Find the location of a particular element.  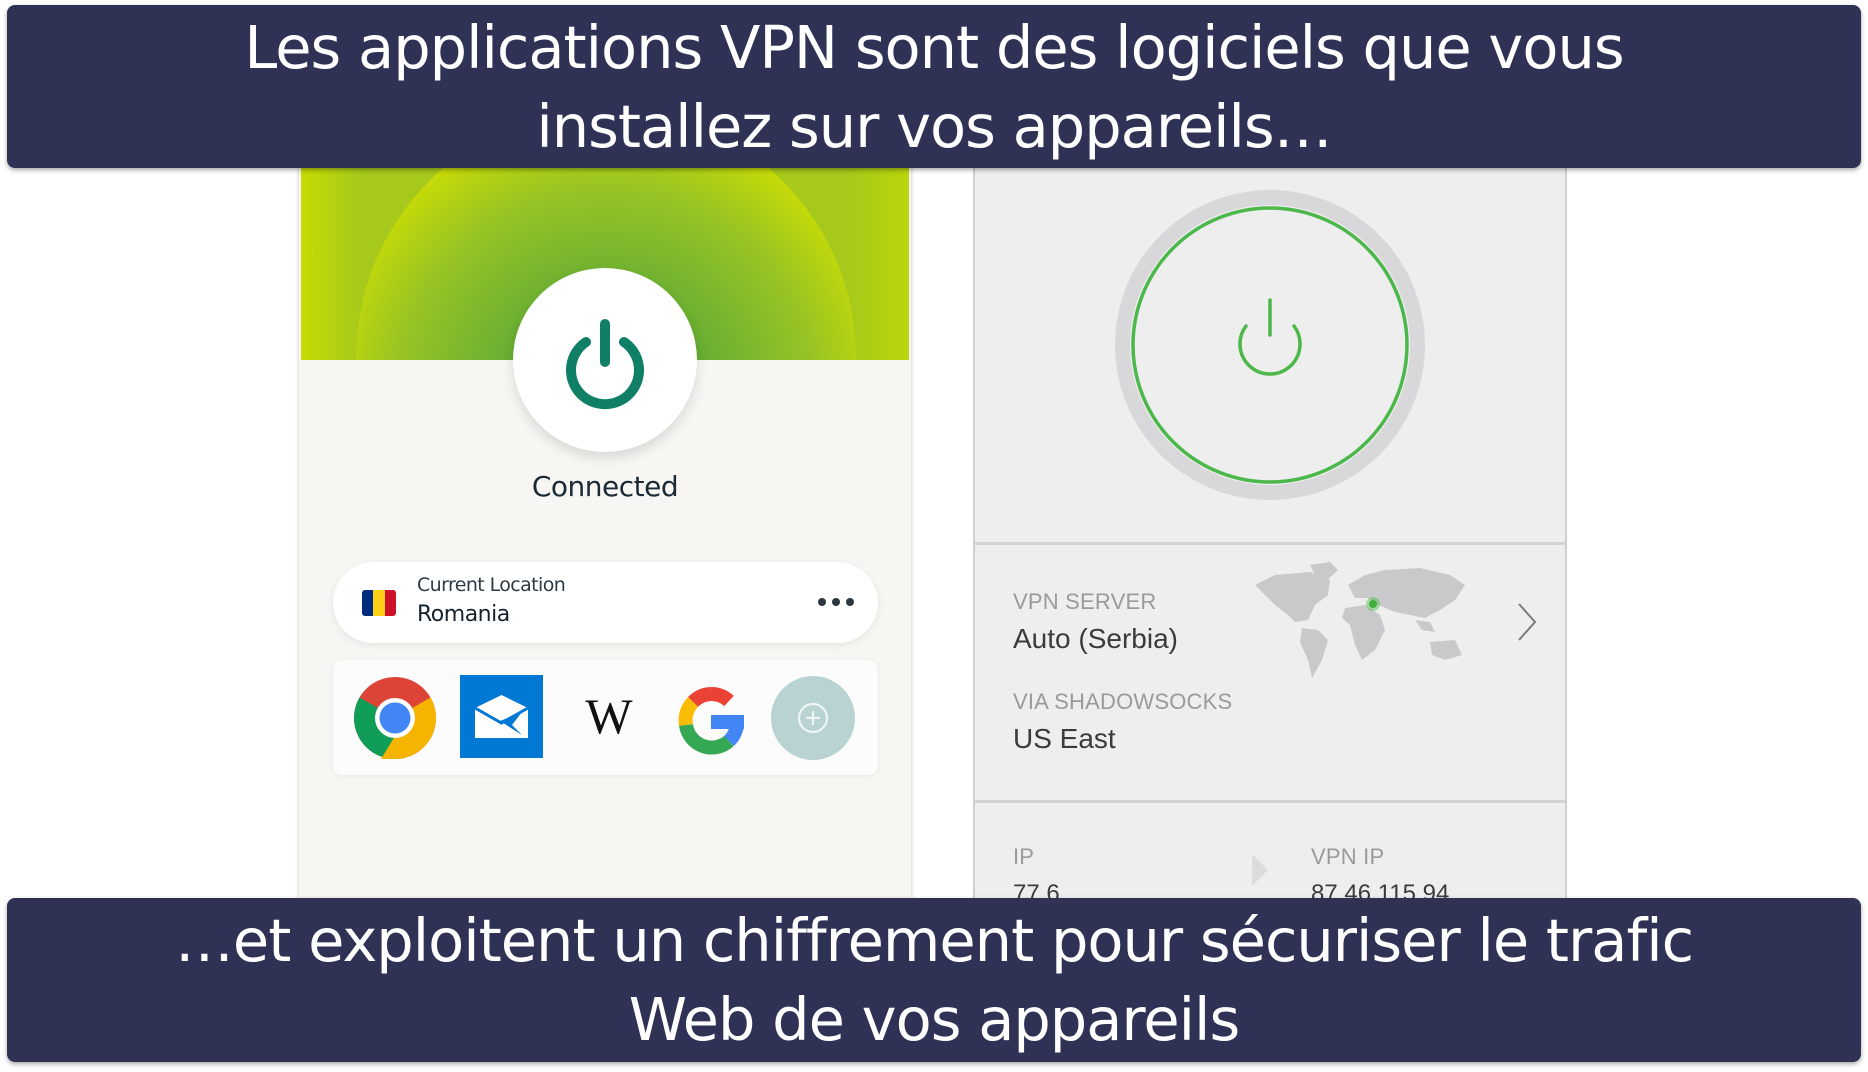

add-shortcut-button is located at coordinates (813, 718).